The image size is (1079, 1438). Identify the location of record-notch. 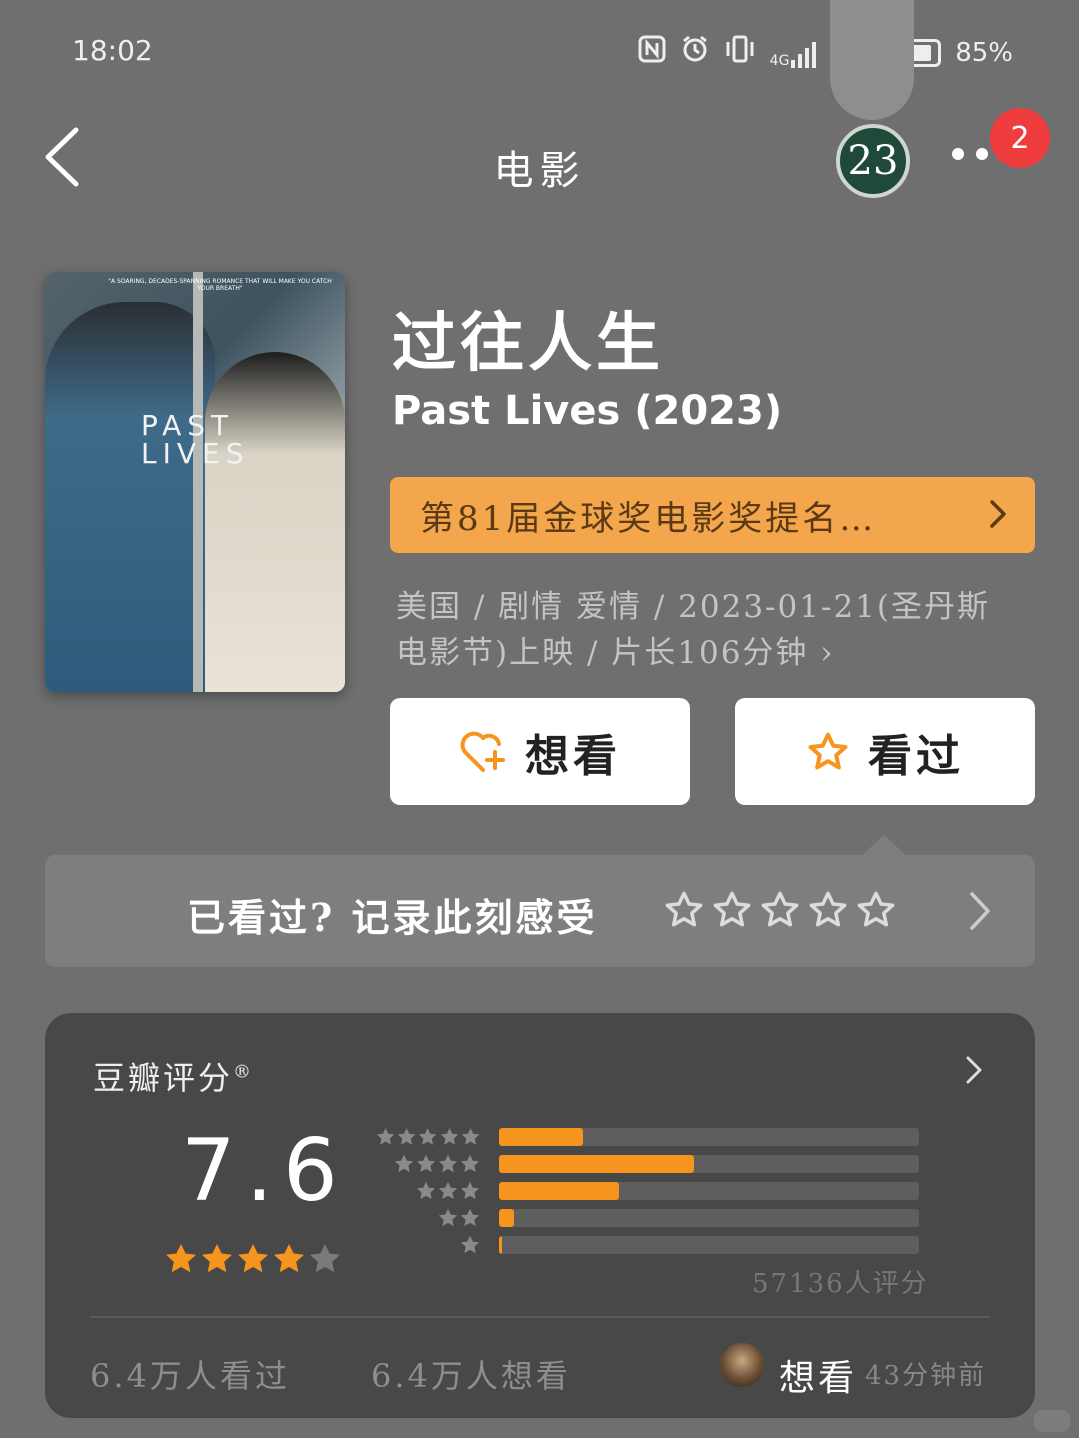
(884, 845).